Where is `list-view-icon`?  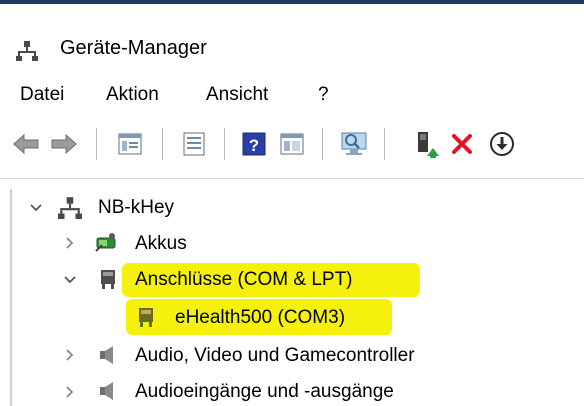
list-view-icon is located at coordinates (194, 144).